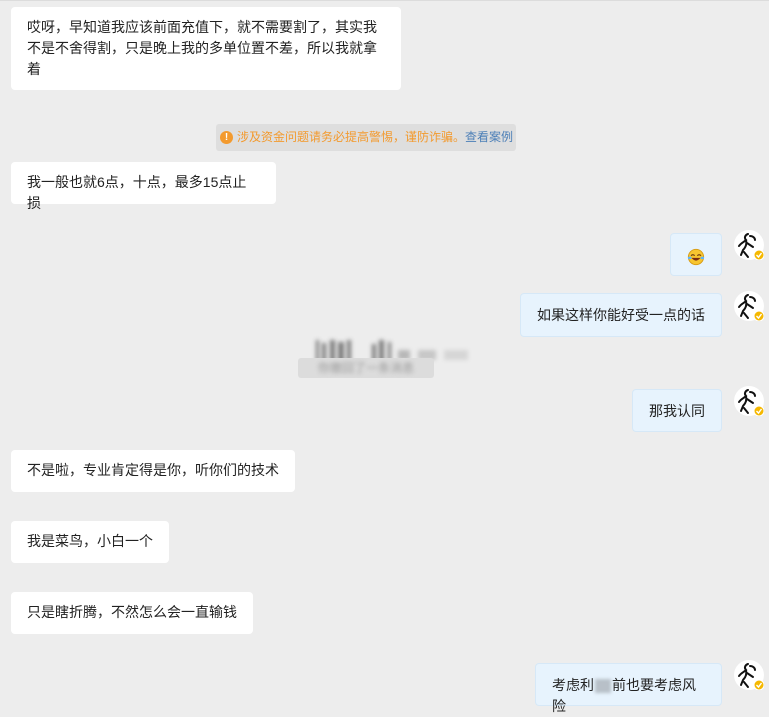 The image size is (769, 717). What do you see at coordinates (696, 257) in the screenshot?
I see `laughing-crying-emoji-icon` at bounding box center [696, 257].